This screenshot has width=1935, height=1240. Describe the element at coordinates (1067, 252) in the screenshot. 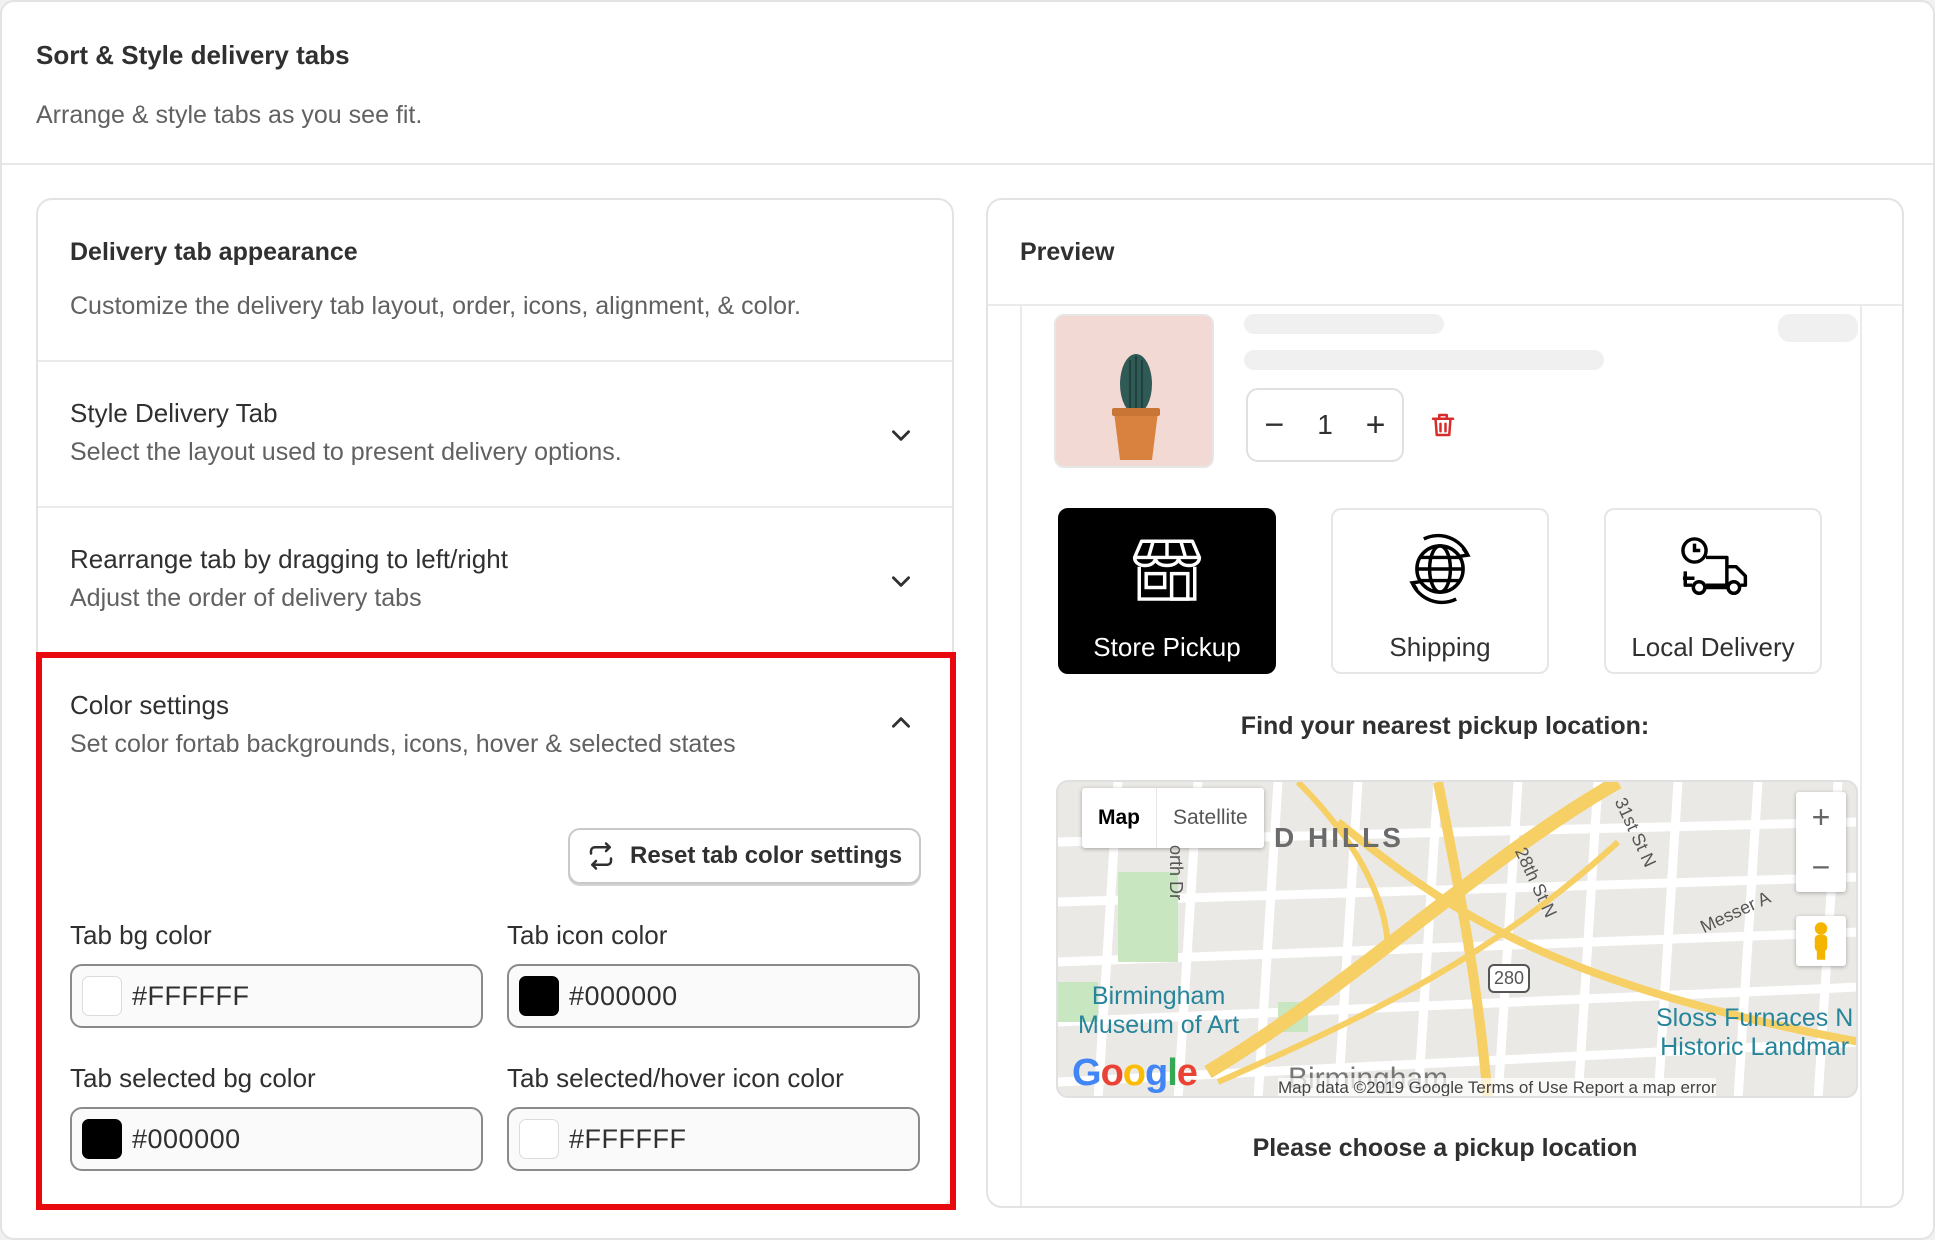

I see `preview-title: Preview` at that location.